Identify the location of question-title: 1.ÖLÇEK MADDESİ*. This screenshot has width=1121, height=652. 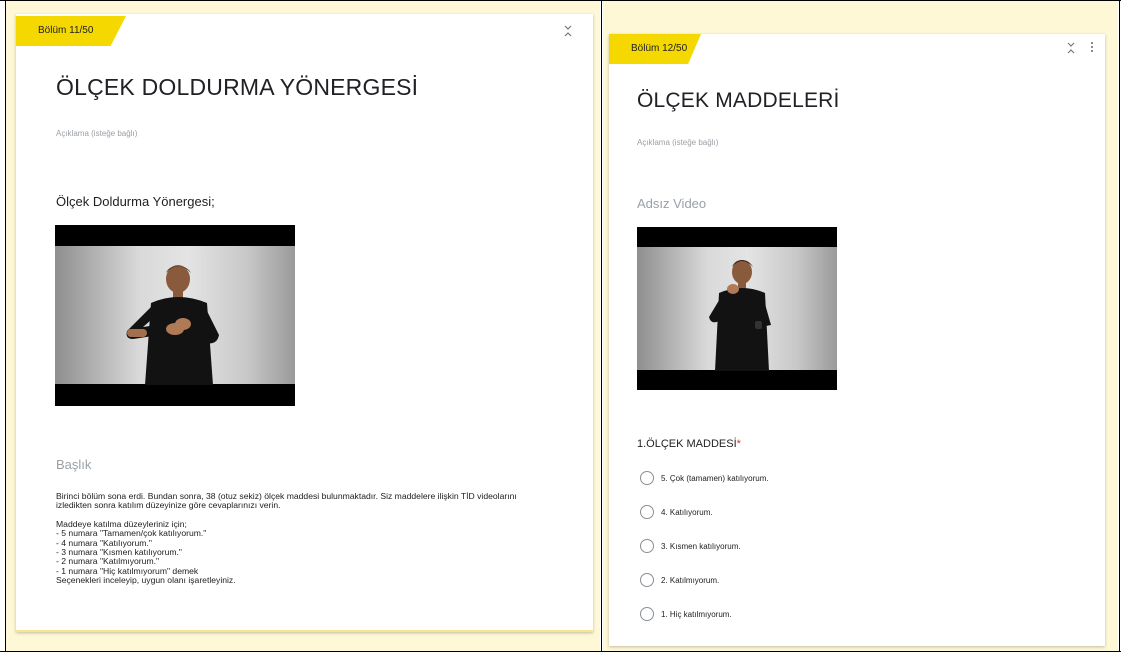
(689, 444).